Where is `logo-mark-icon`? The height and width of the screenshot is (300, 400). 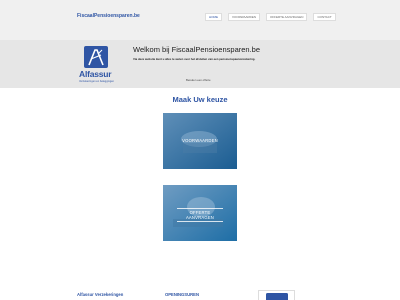
logo-mark-icon is located at coordinates (96, 57).